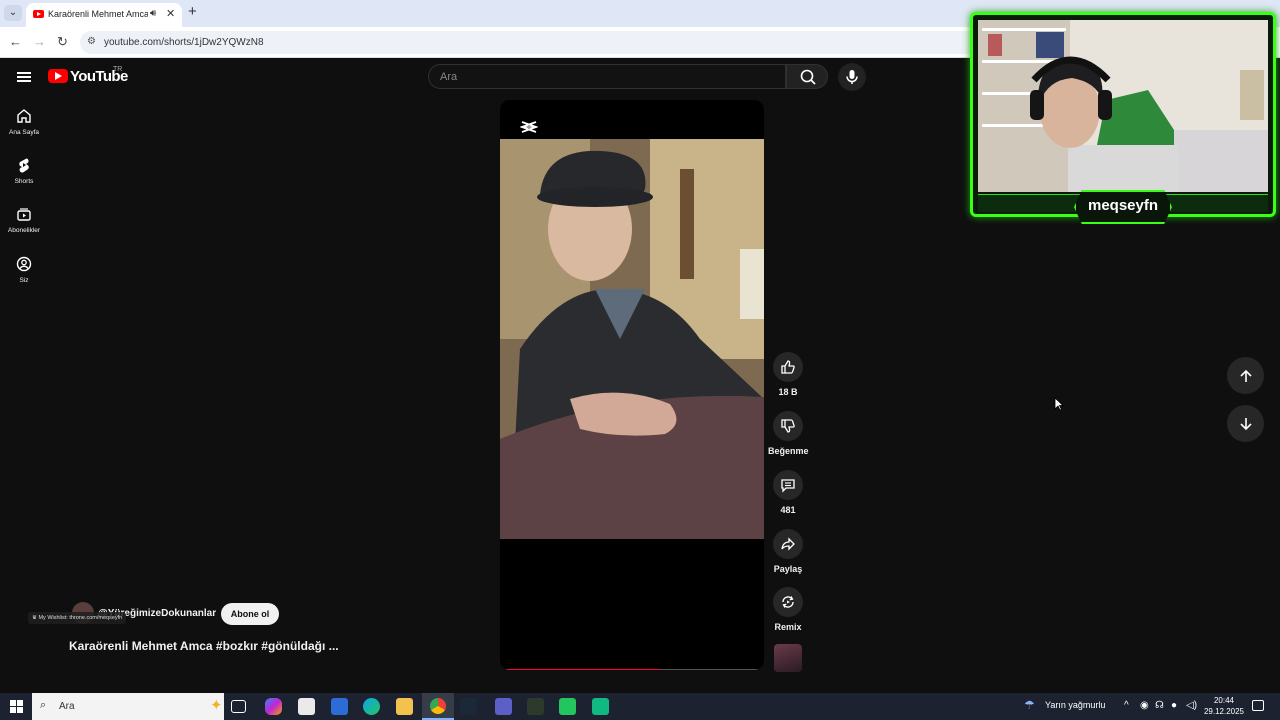 The width and height of the screenshot is (1280, 720). I want to click on sidebar-item-shorts: Shorts, so click(24, 171).